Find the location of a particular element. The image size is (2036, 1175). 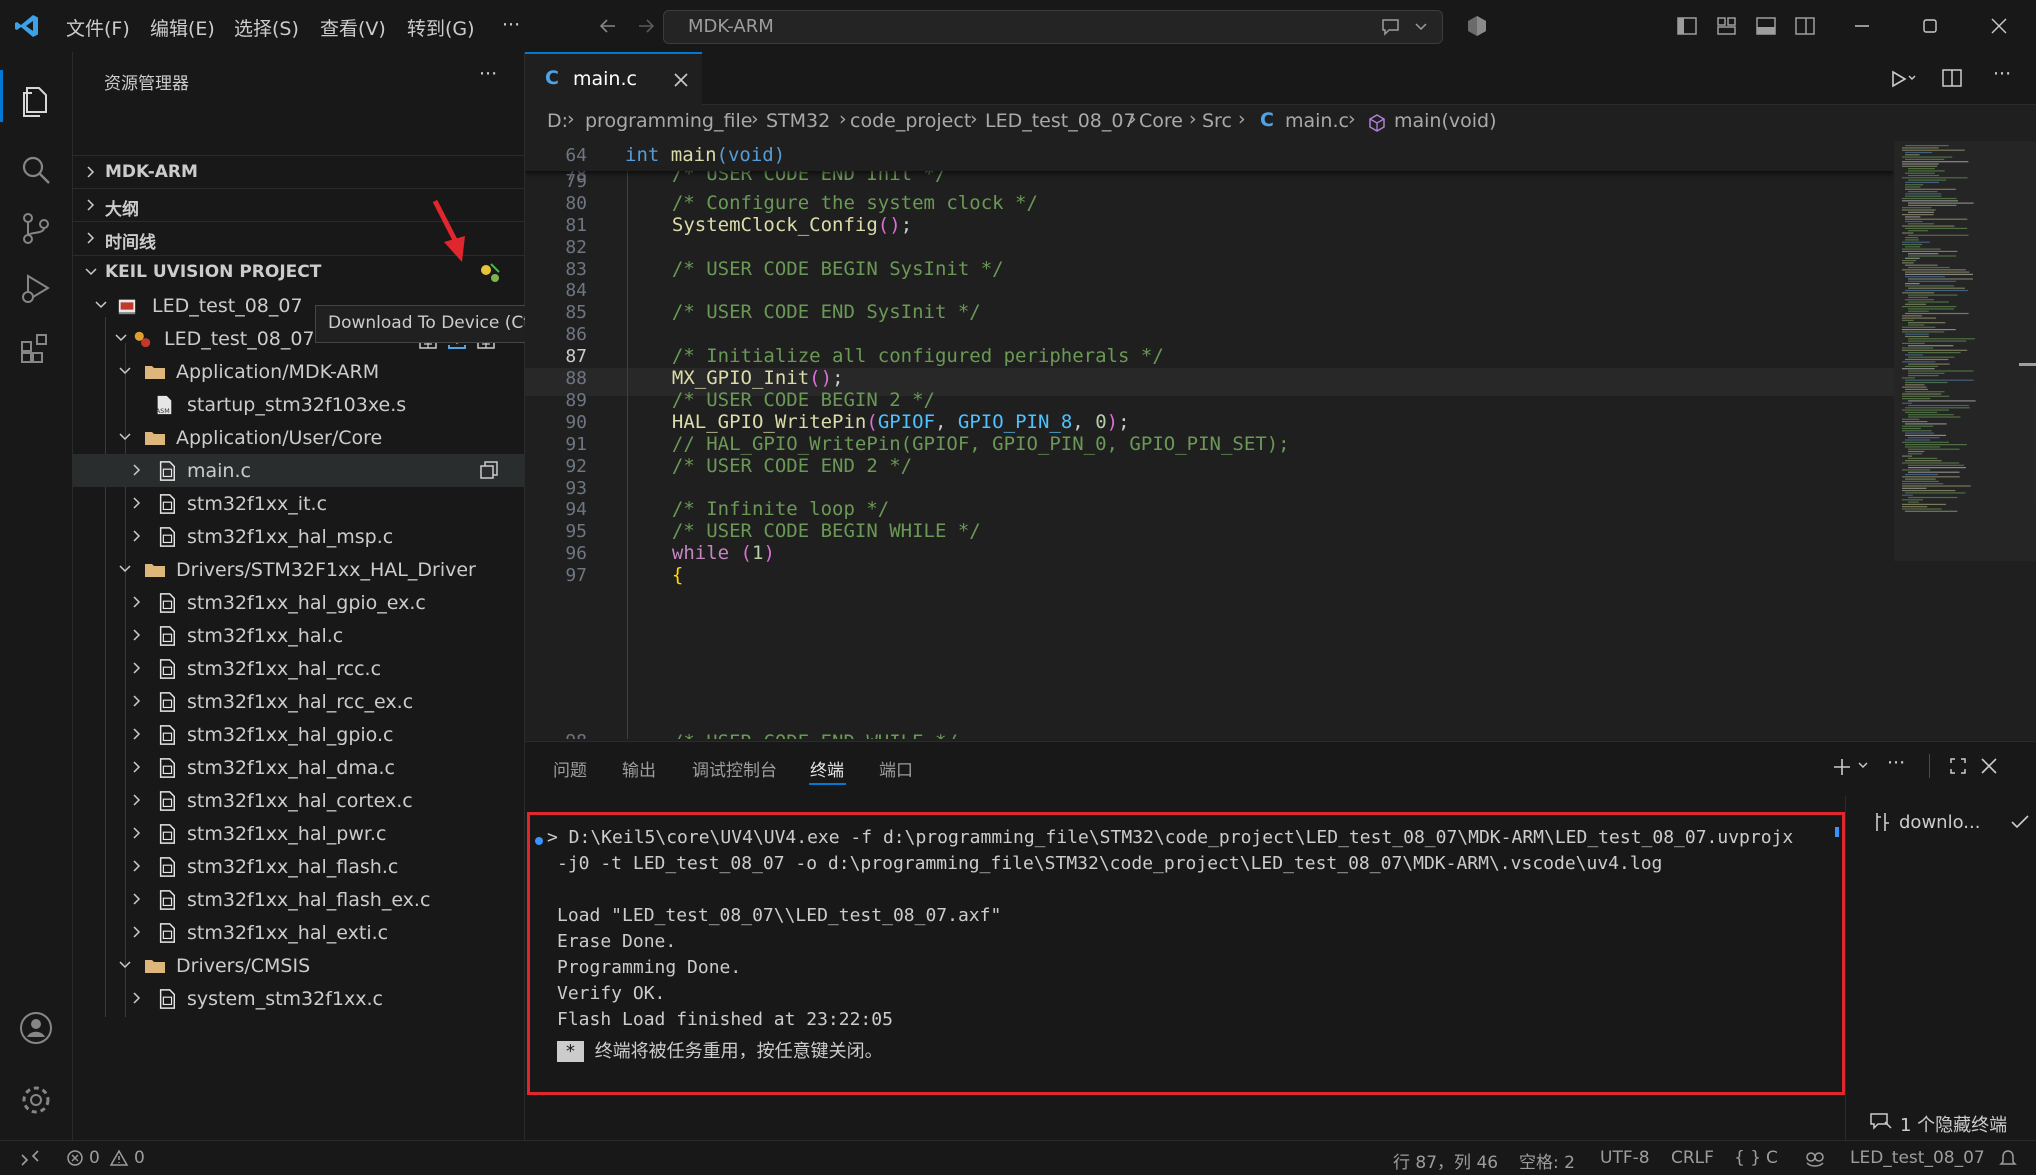

command-center-search: MDK-ARM is located at coordinates (1053, 27).